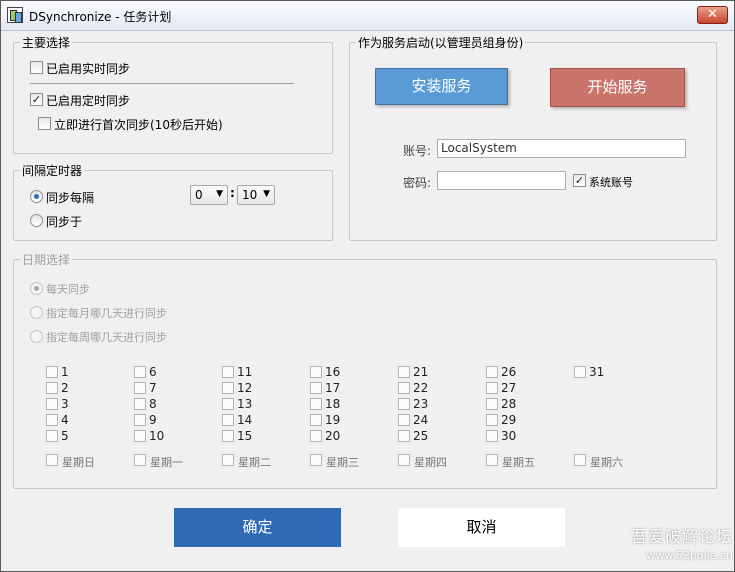 The width and height of the screenshot is (735, 572). What do you see at coordinates (617, 87) in the screenshot?
I see `start-service-button: 开始服务` at bounding box center [617, 87].